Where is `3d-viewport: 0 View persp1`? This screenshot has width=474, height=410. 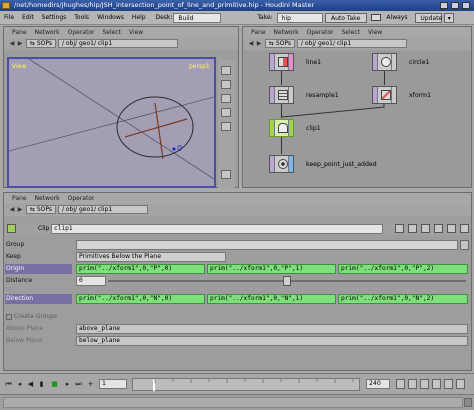
3d-viewport: 0 View persp1 is located at coordinates (111, 122).